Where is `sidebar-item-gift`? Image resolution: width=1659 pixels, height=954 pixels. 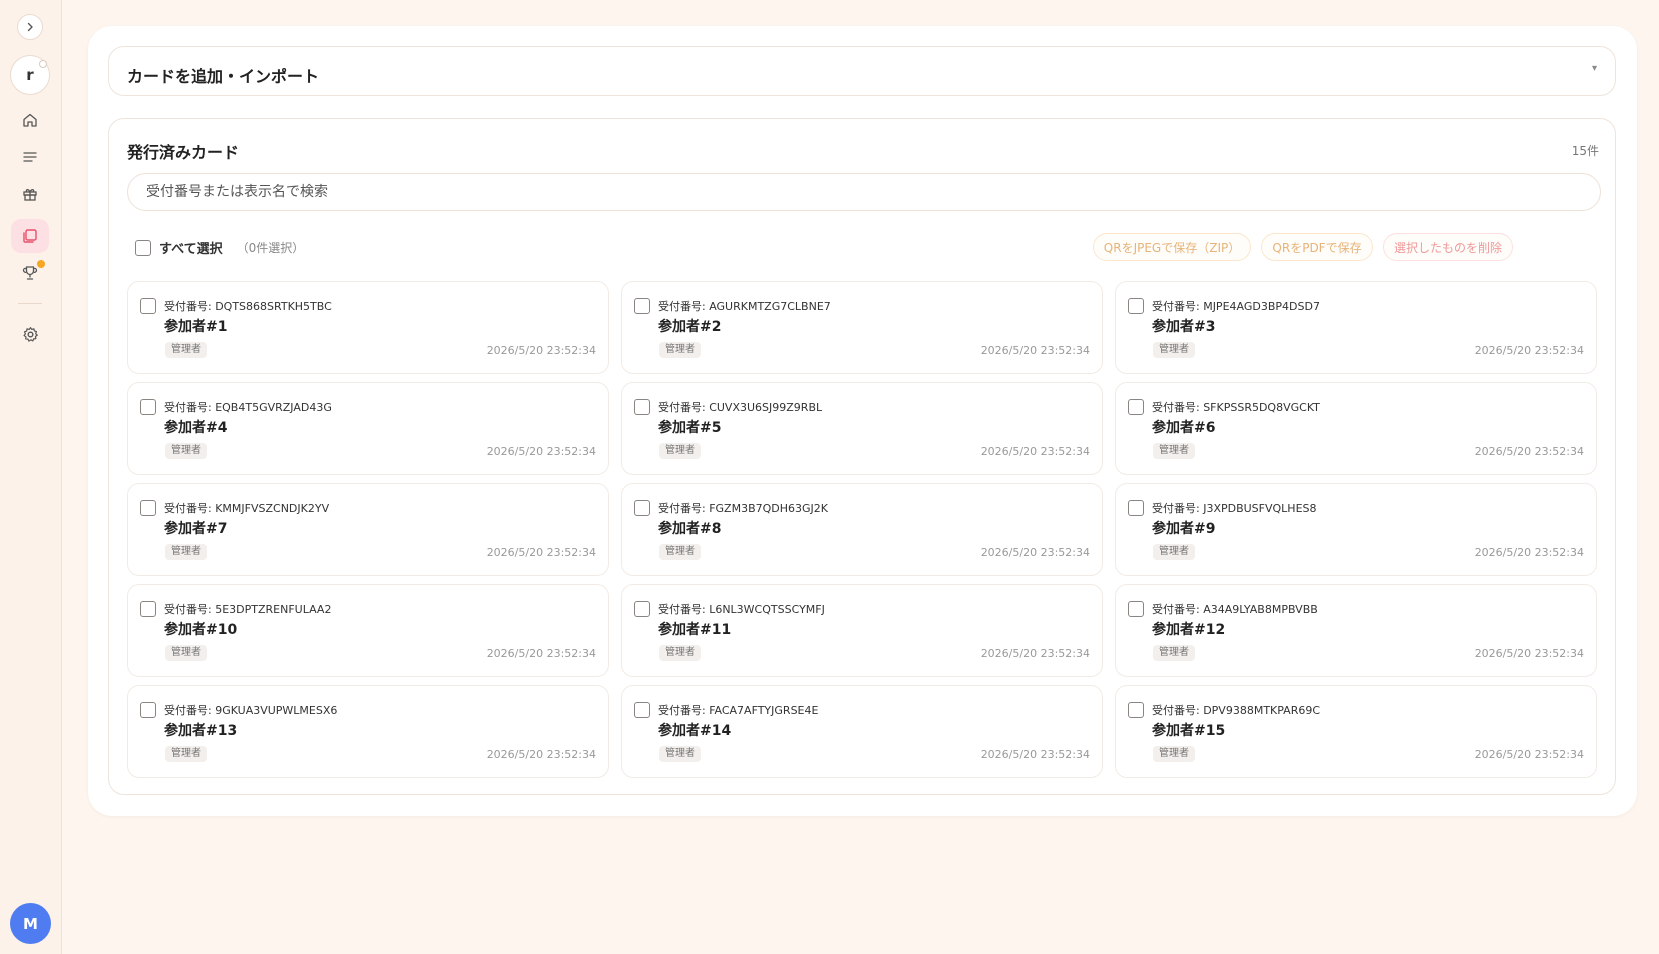
sidebar-item-gift is located at coordinates (30, 194).